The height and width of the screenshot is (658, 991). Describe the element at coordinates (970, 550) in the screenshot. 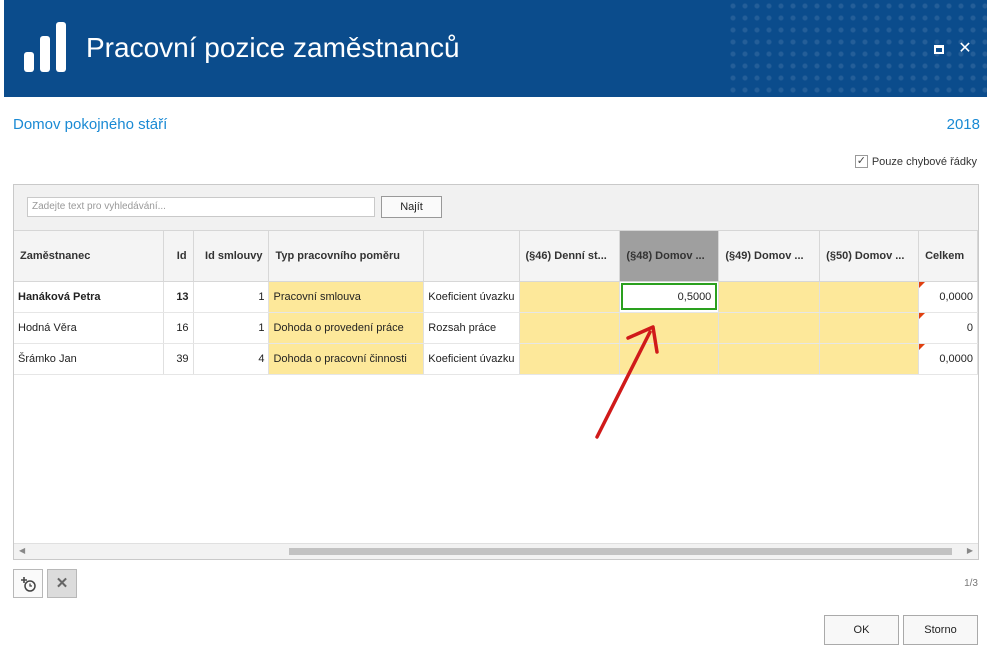

I see `scroll-right-icon: ▶` at that location.